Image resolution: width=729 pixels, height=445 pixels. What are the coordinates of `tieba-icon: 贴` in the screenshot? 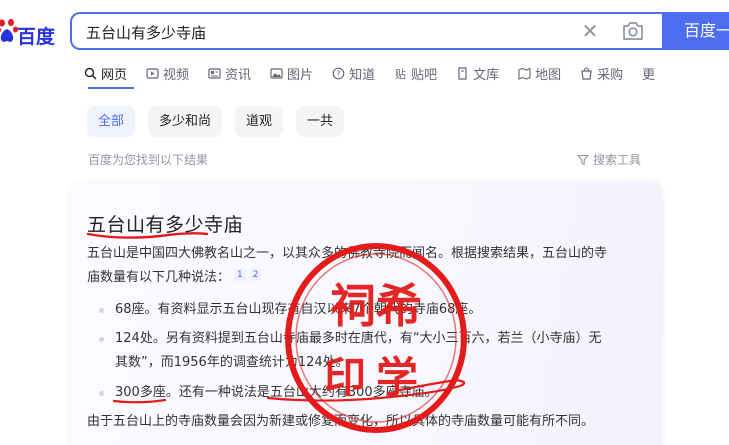 It's located at (400, 73).